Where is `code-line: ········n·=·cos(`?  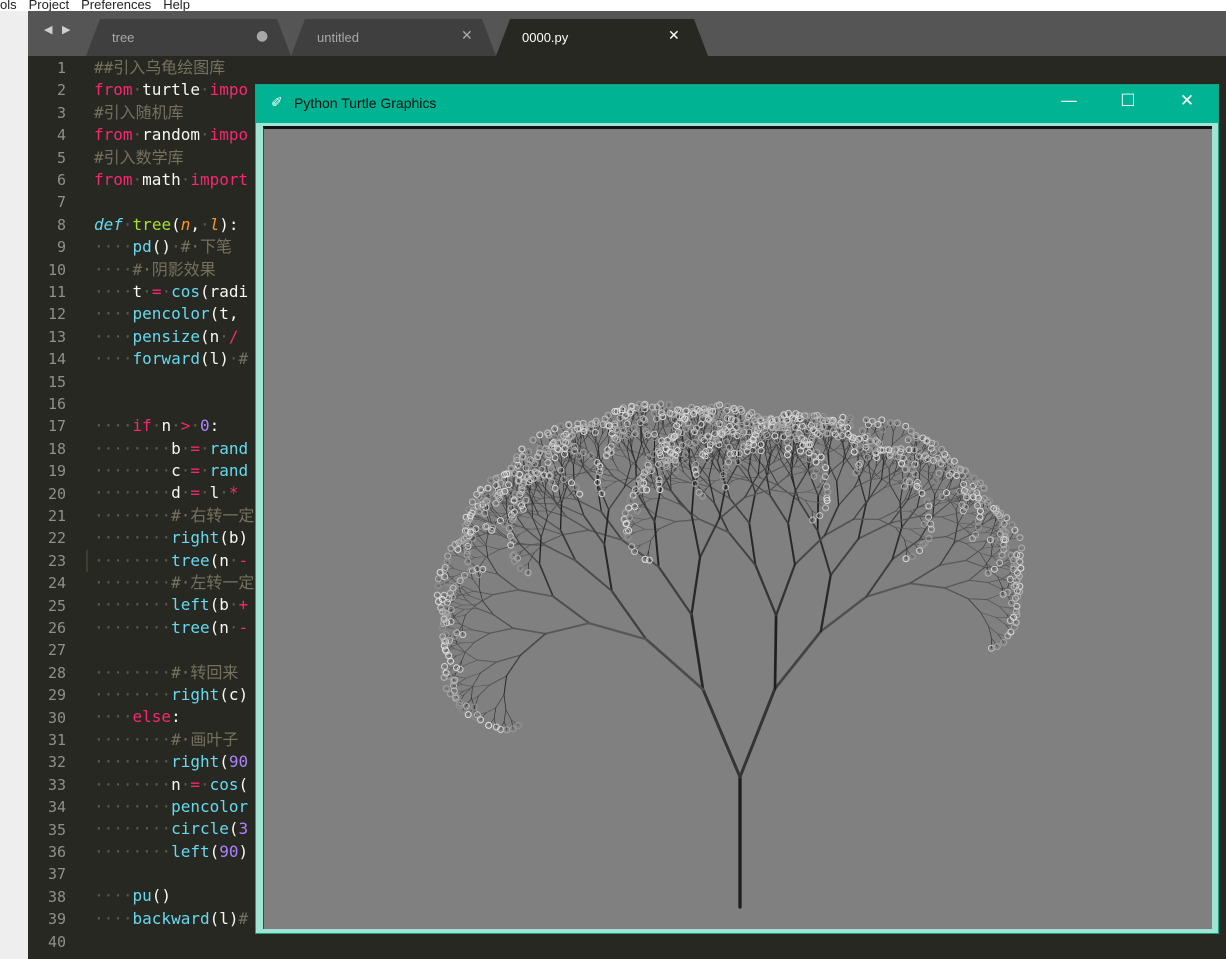
code-line: ········n·=·cos( is located at coordinates (174, 785).